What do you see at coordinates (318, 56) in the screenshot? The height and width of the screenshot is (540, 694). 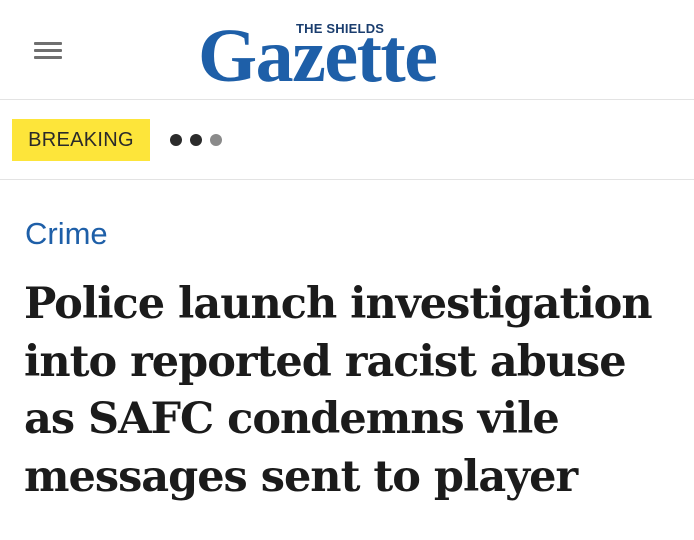 I see `logo-wordmark: Gazette` at bounding box center [318, 56].